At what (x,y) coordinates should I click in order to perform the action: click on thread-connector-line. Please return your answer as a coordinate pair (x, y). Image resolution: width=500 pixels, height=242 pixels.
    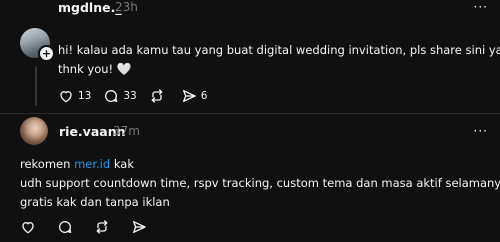
    Looking at the image, I should click on (36, 86).